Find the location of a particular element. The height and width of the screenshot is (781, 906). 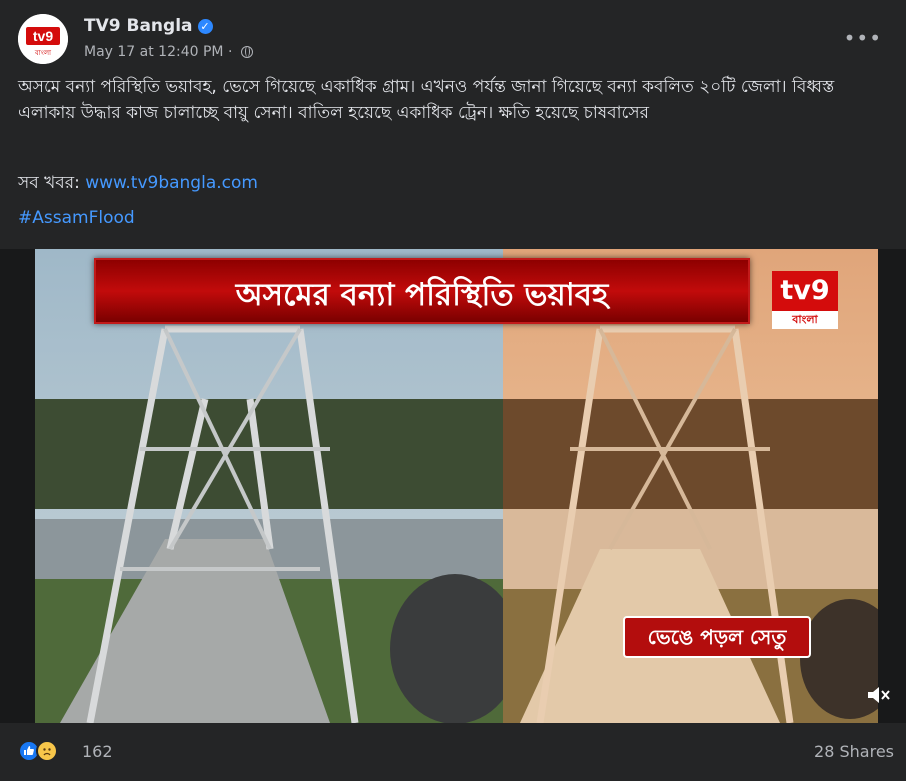

shares-count: 28 Shares is located at coordinates (854, 751).